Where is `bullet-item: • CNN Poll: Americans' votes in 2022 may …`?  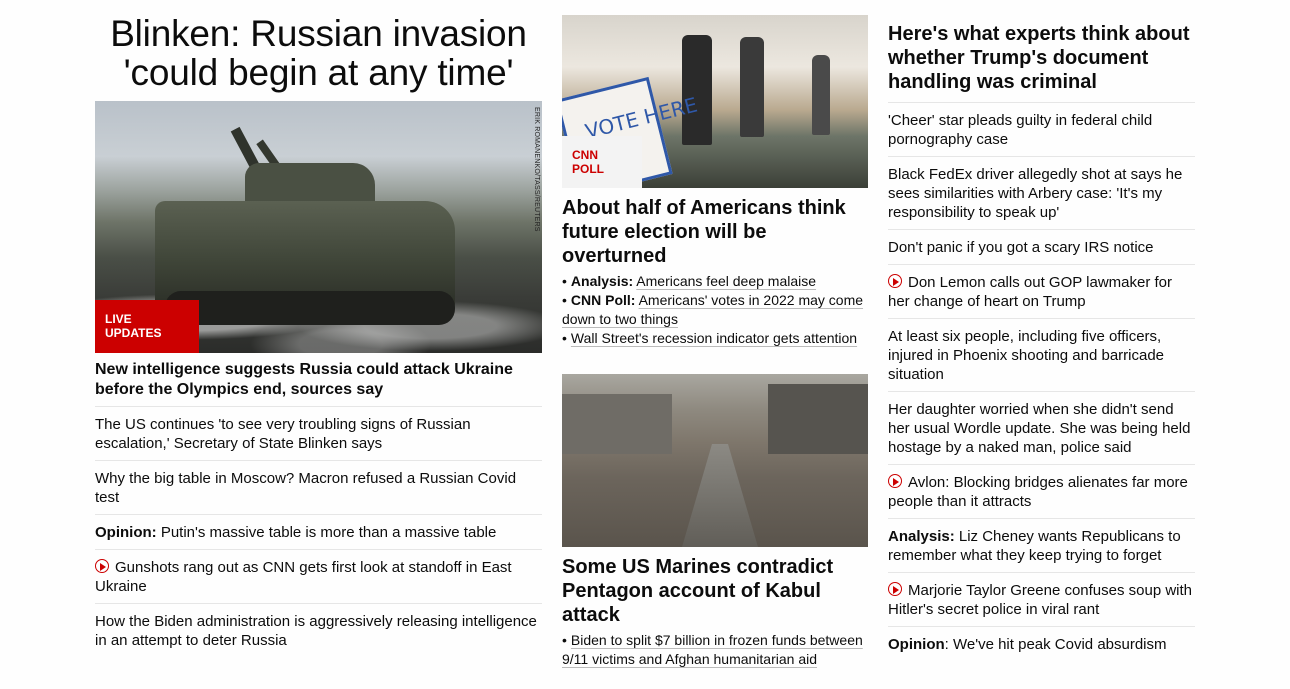 bullet-item: • CNN Poll: Americans' votes in 2022 may … is located at coordinates (715, 310).